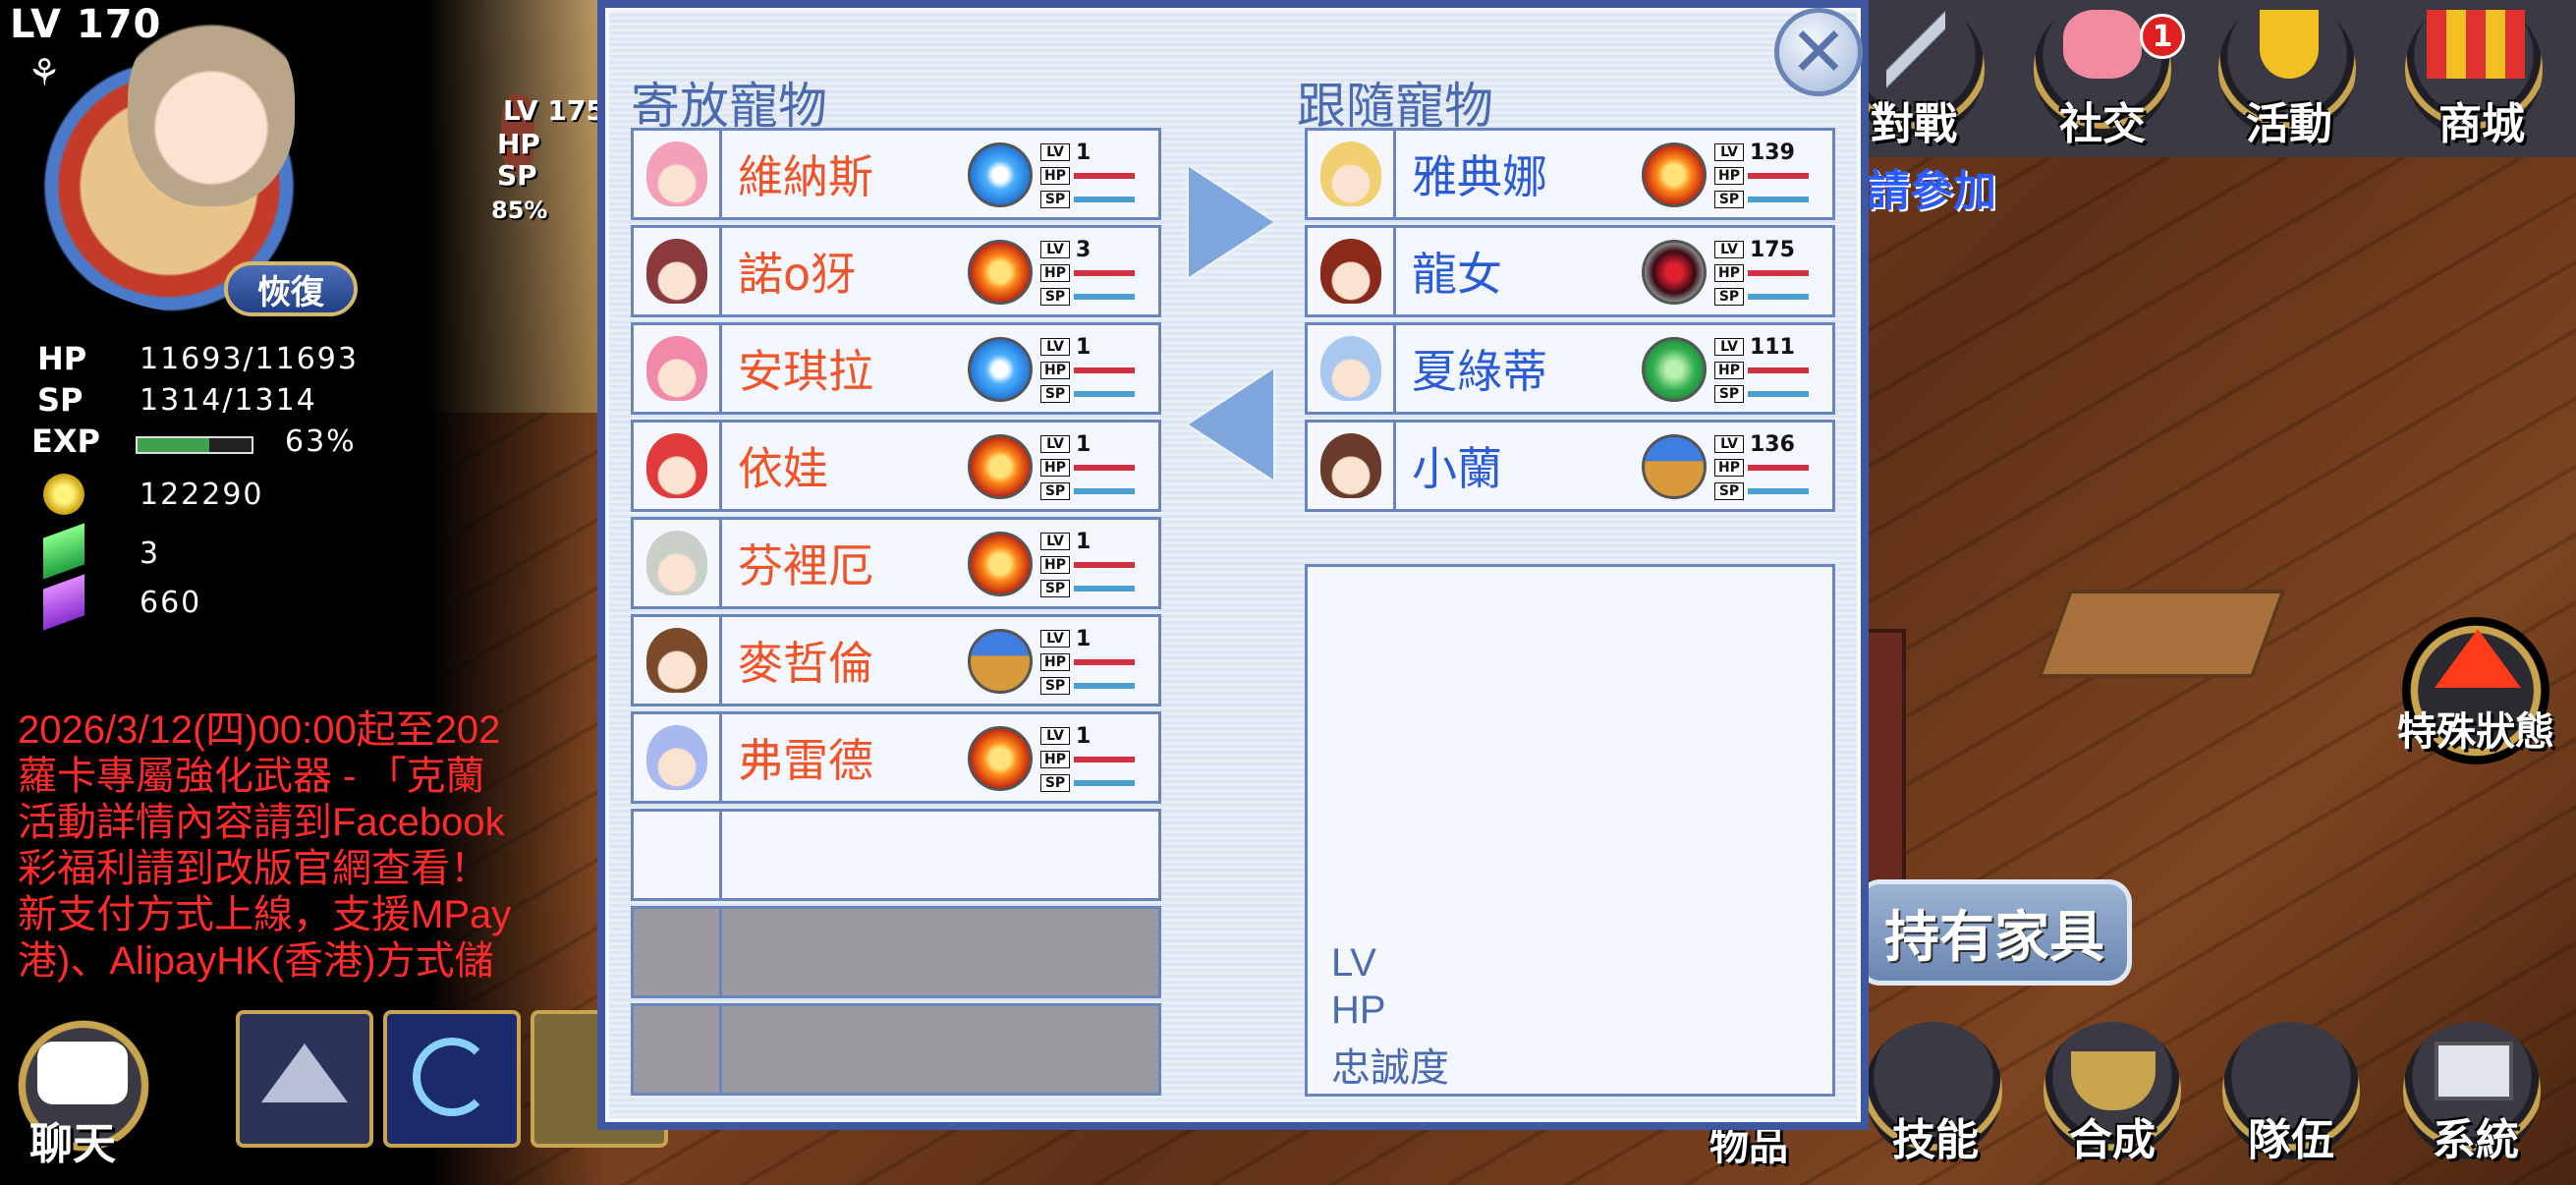 The image size is (2576, 1185). What do you see at coordinates (249, 359) in the screenshot?
I see `hp-value: 11693/11693` at bounding box center [249, 359].